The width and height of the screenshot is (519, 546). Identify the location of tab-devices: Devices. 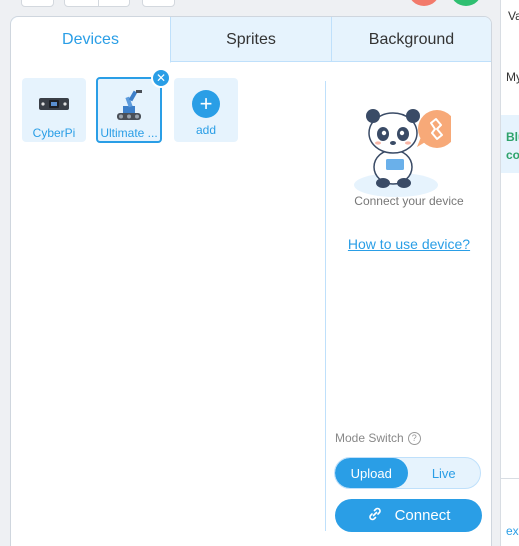
(91, 40).